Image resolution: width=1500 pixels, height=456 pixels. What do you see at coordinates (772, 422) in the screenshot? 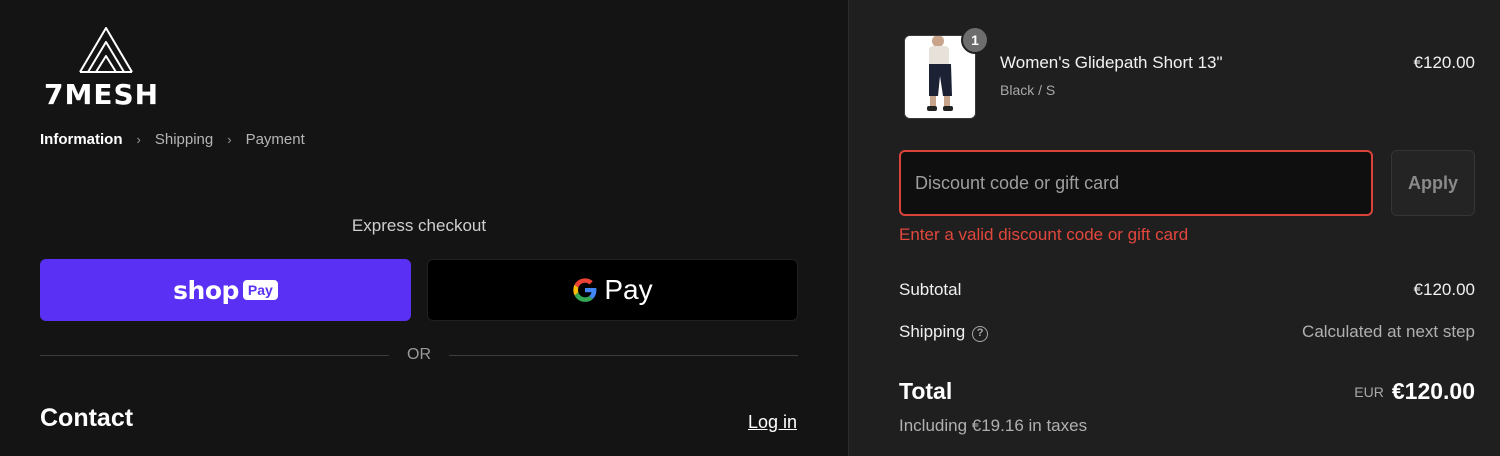
I see `log-in-link: Log in` at bounding box center [772, 422].